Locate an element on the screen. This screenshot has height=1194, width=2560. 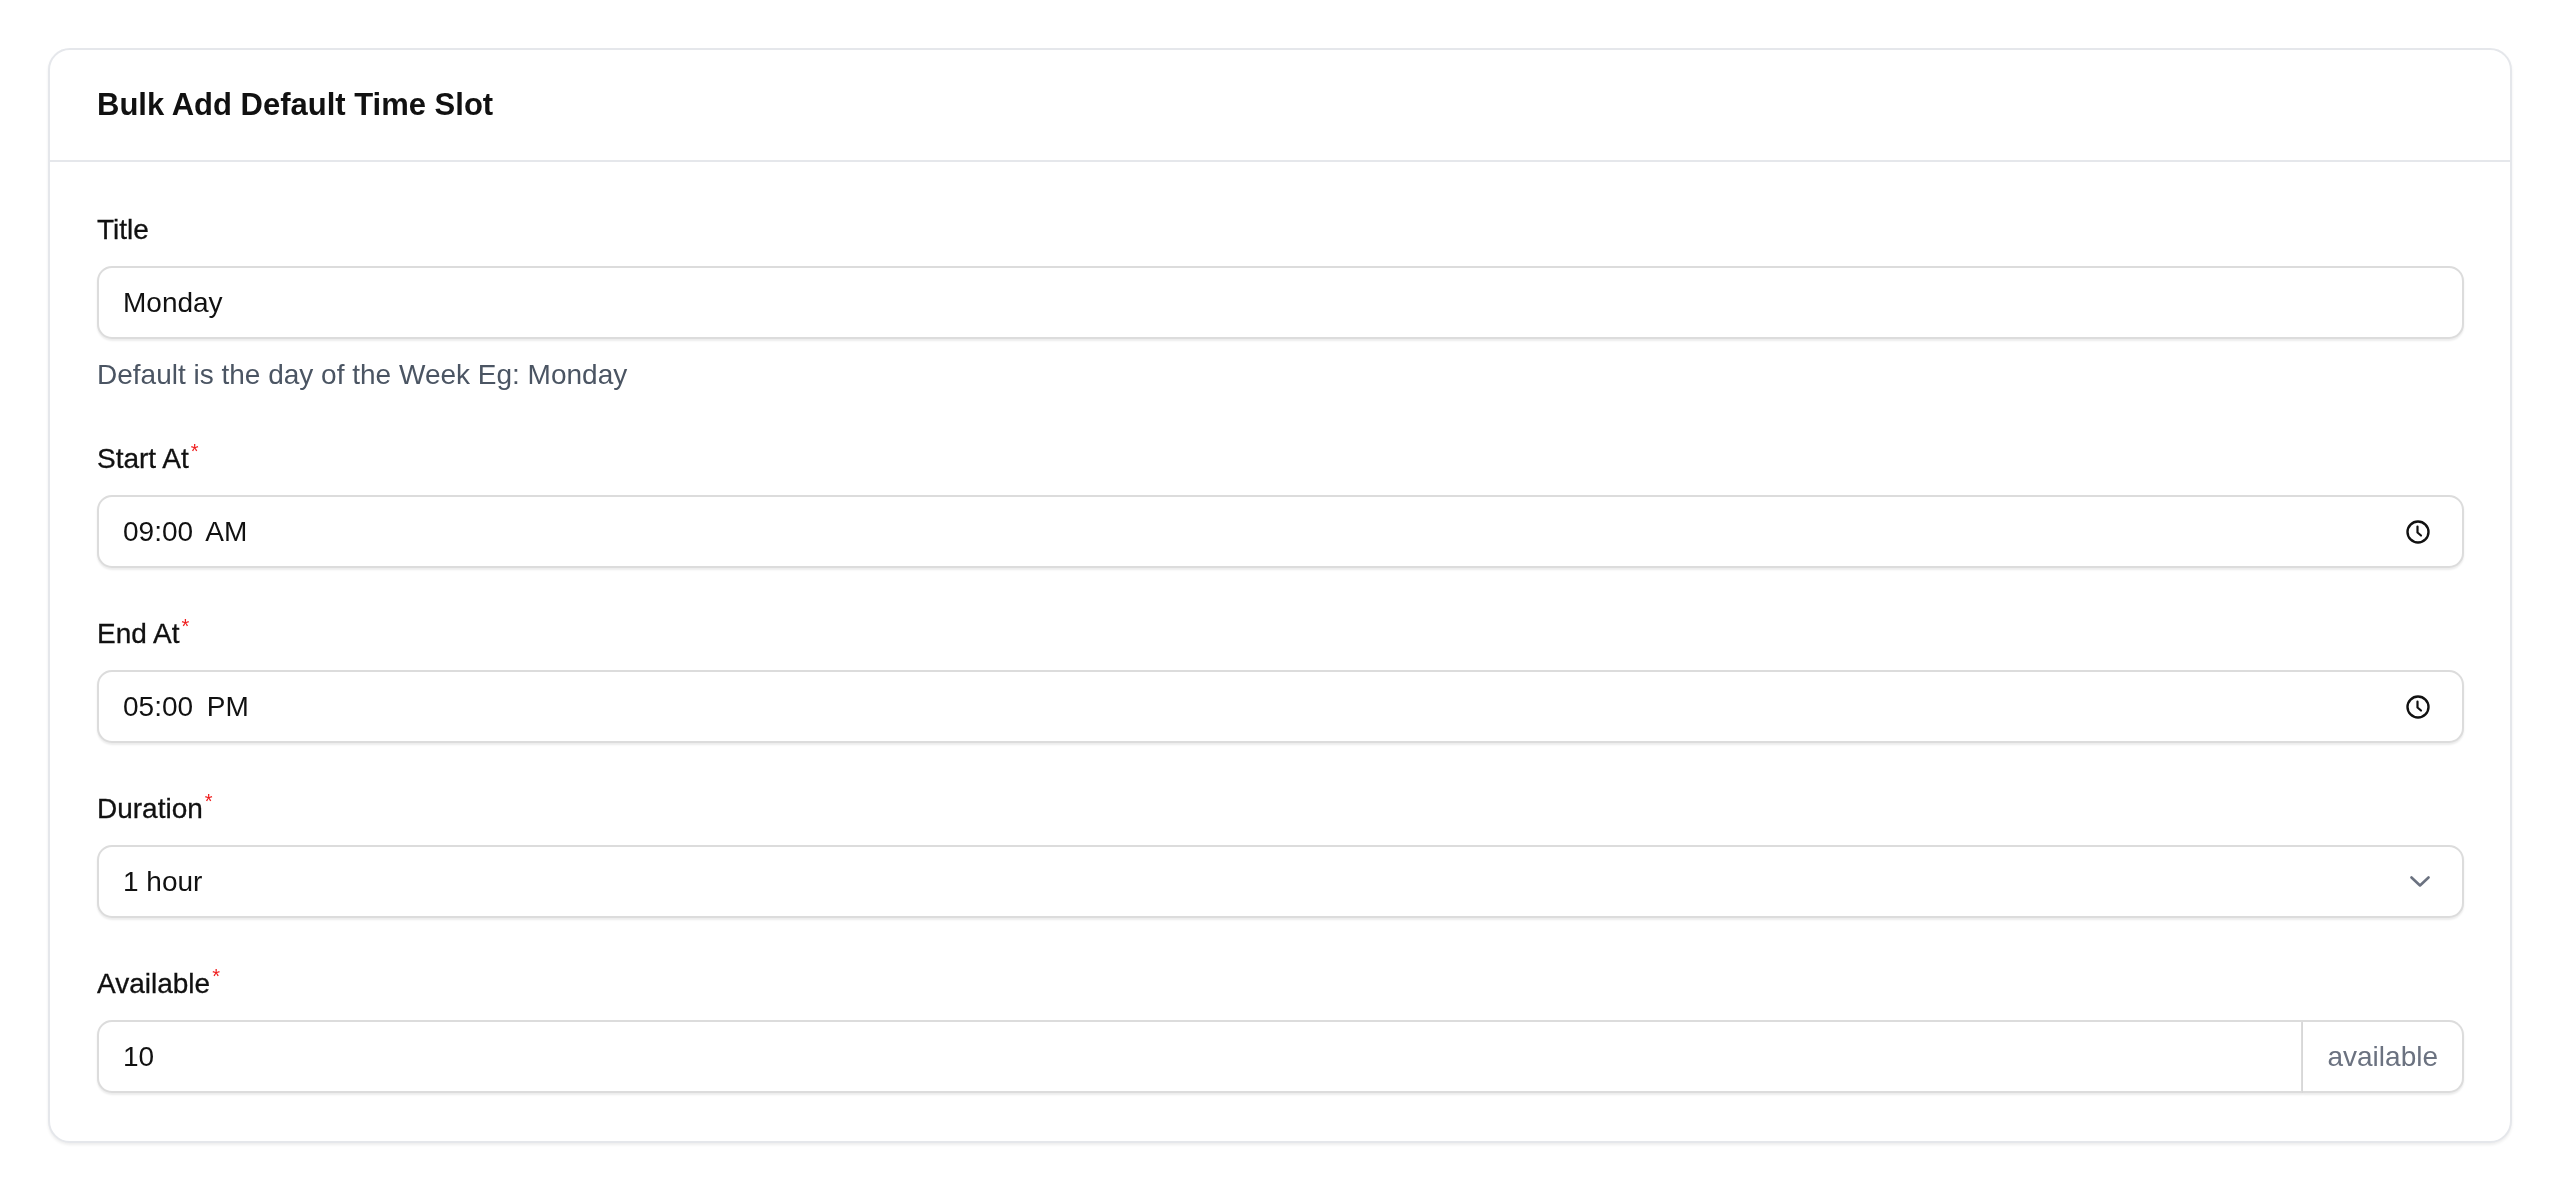
field-label: Available$^{*}$ is located at coordinates (158, 983).